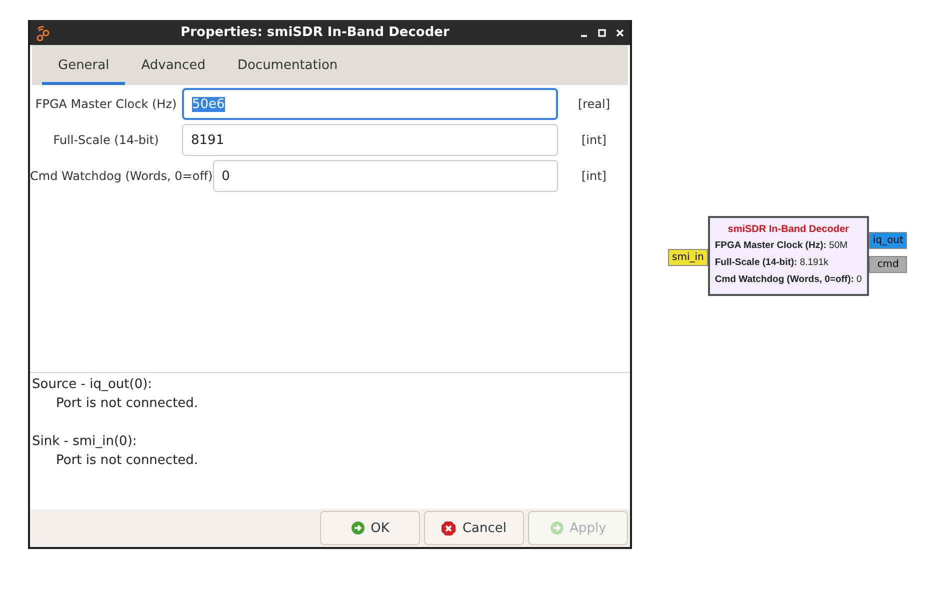 The height and width of the screenshot is (589, 948). What do you see at coordinates (85, 442) in the screenshot?
I see `message-heading: Sink - smi_in(0):` at bounding box center [85, 442].